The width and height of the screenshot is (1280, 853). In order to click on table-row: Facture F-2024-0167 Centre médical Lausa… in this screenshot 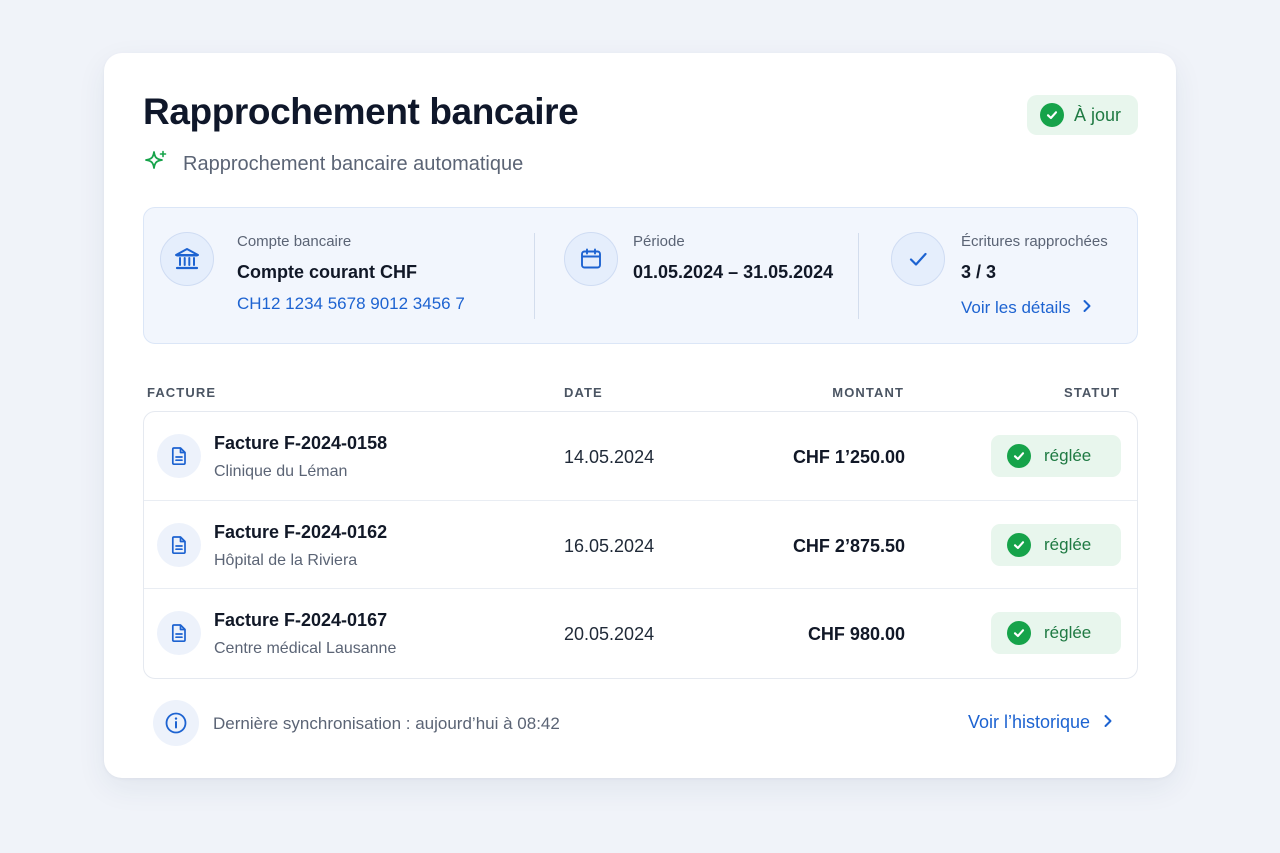, I will do `click(640, 633)`.